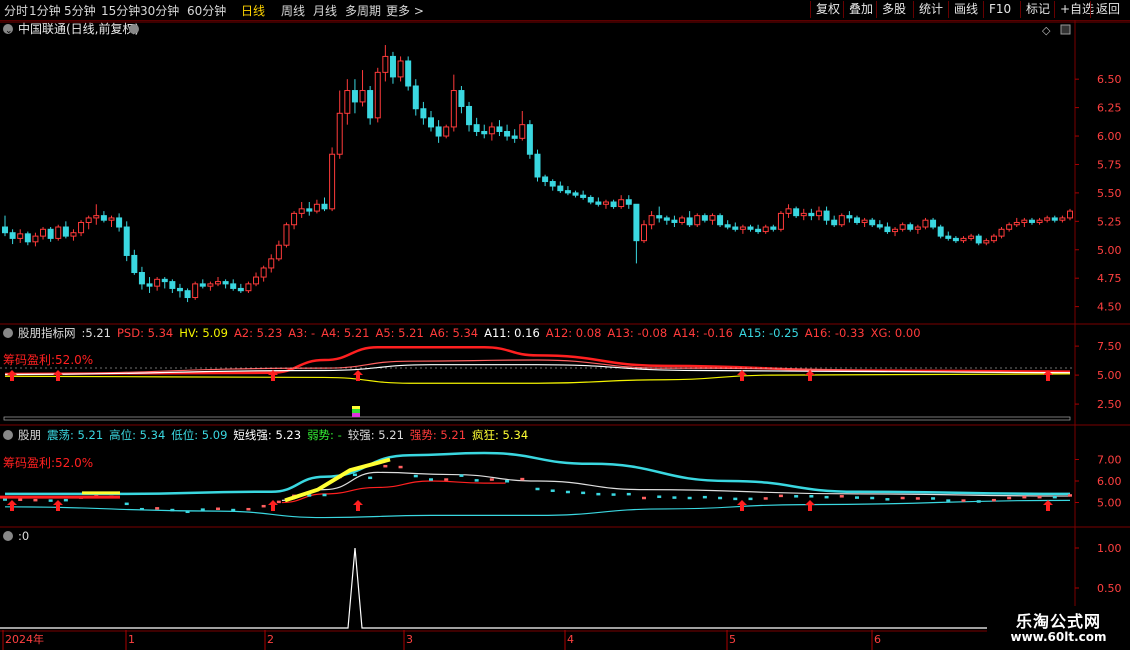 The height and width of the screenshot is (650, 1130). What do you see at coordinates (574, 333) in the screenshot?
I see `p1-header-10: A12: 0.08` at bounding box center [574, 333].